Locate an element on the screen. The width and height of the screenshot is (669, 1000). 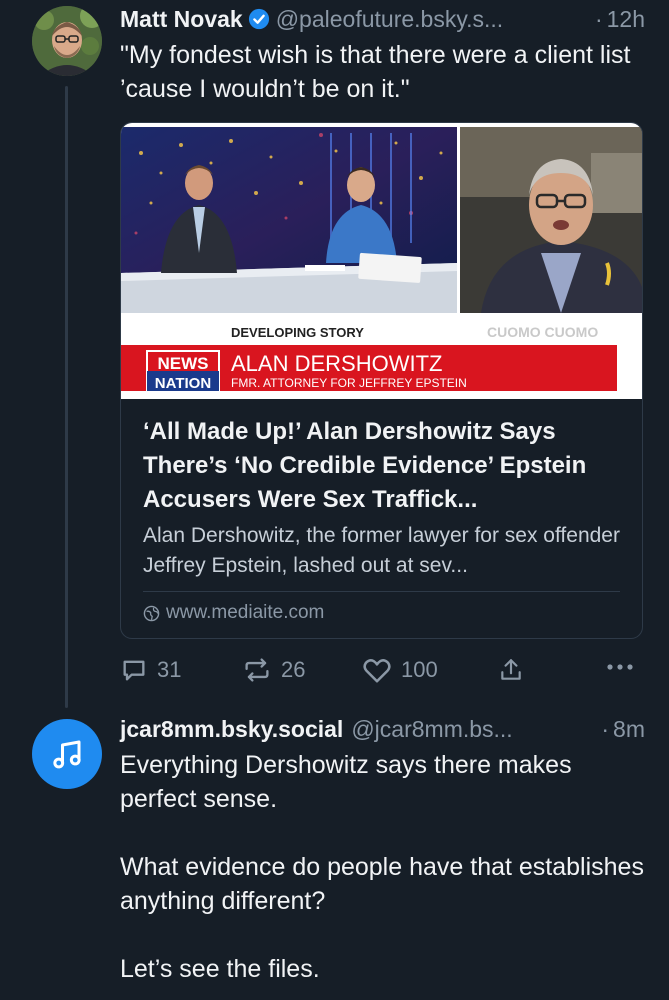
reply-icon is located at coordinates (134, 670).